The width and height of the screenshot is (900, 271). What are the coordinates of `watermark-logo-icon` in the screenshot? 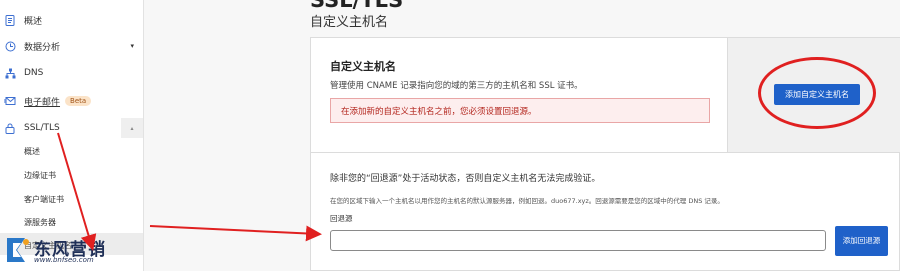 It's located at (18, 250).